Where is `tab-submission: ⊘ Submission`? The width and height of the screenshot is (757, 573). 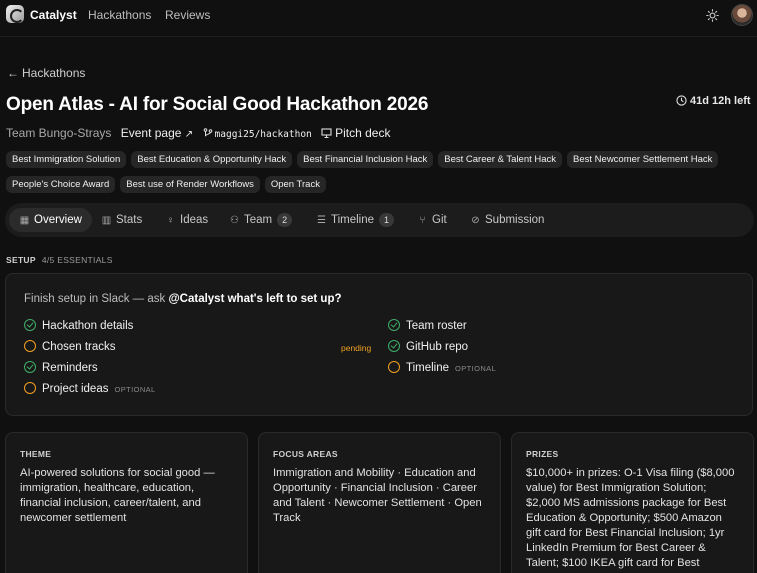 tab-submission: ⊘ Submission is located at coordinates (507, 220).